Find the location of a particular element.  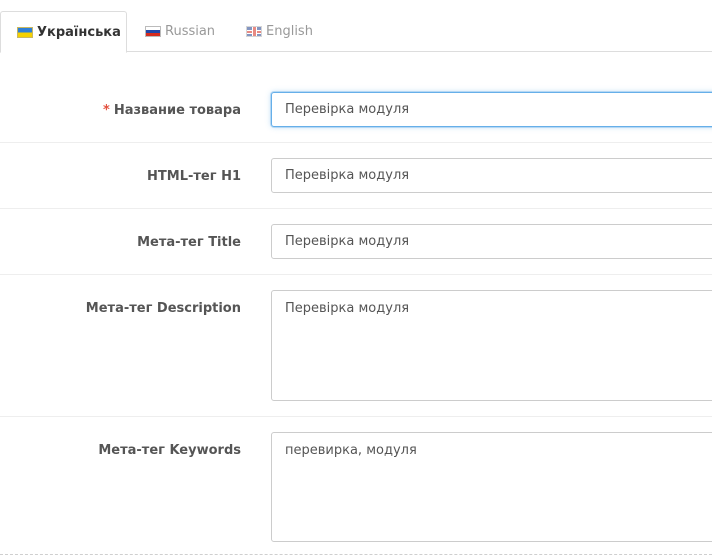

flag-uk-icon is located at coordinates (254, 31).